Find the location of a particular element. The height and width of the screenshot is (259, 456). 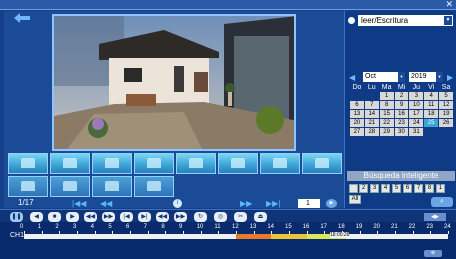

calendar-day: 17 is located at coordinates (416, 114).